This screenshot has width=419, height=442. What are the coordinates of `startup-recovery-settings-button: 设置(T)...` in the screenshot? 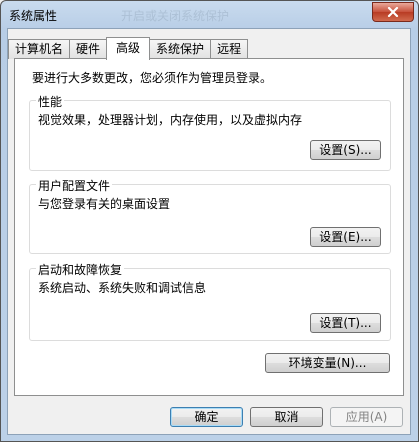 It's located at (345, 323).